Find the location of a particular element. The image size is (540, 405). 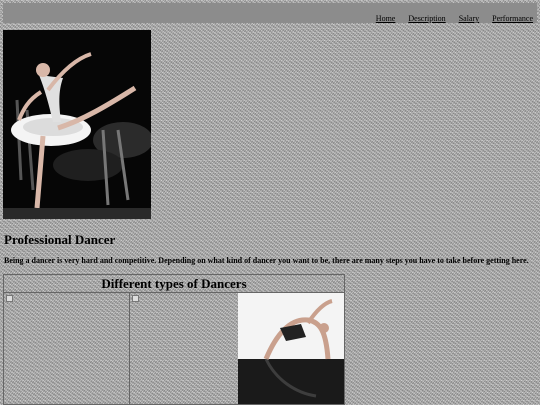

ballerina-illustration is located at coordinates (77, 124).